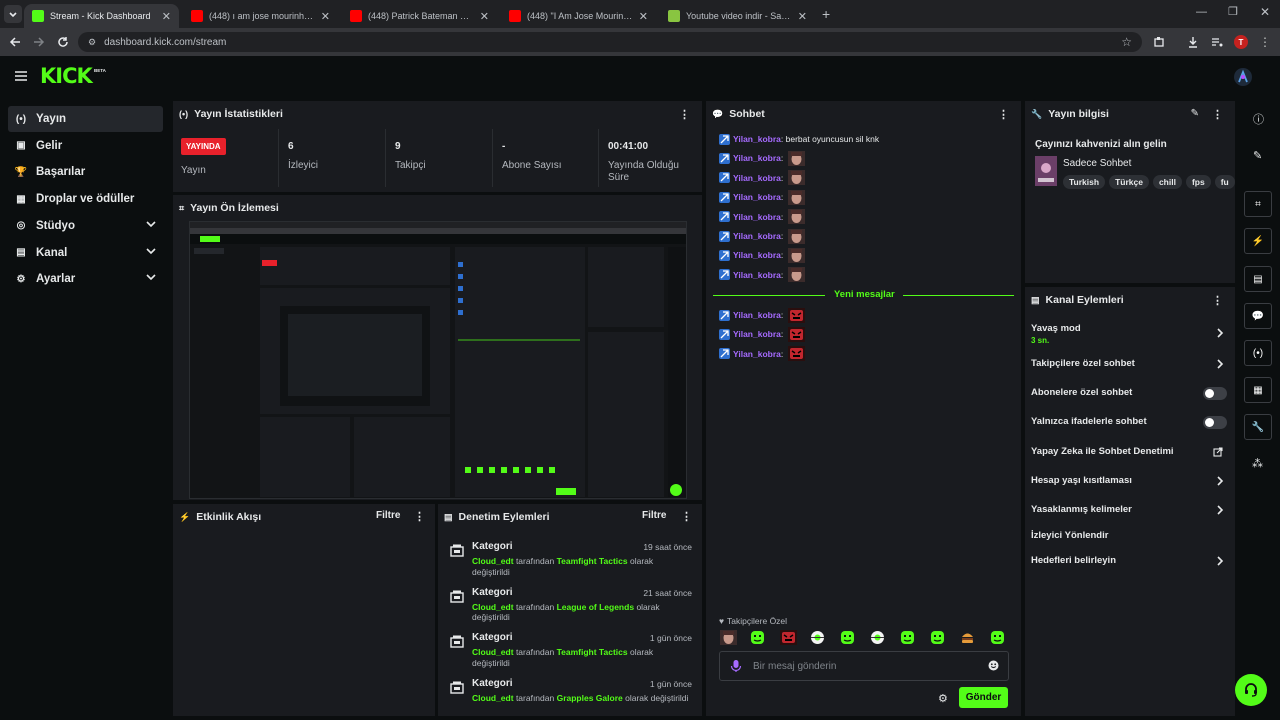 The width and height of the screenshot is (1280, 720). I want to click on channel-action-row: Yalnızca ifadelerle sohbet, so click(1131, 423).